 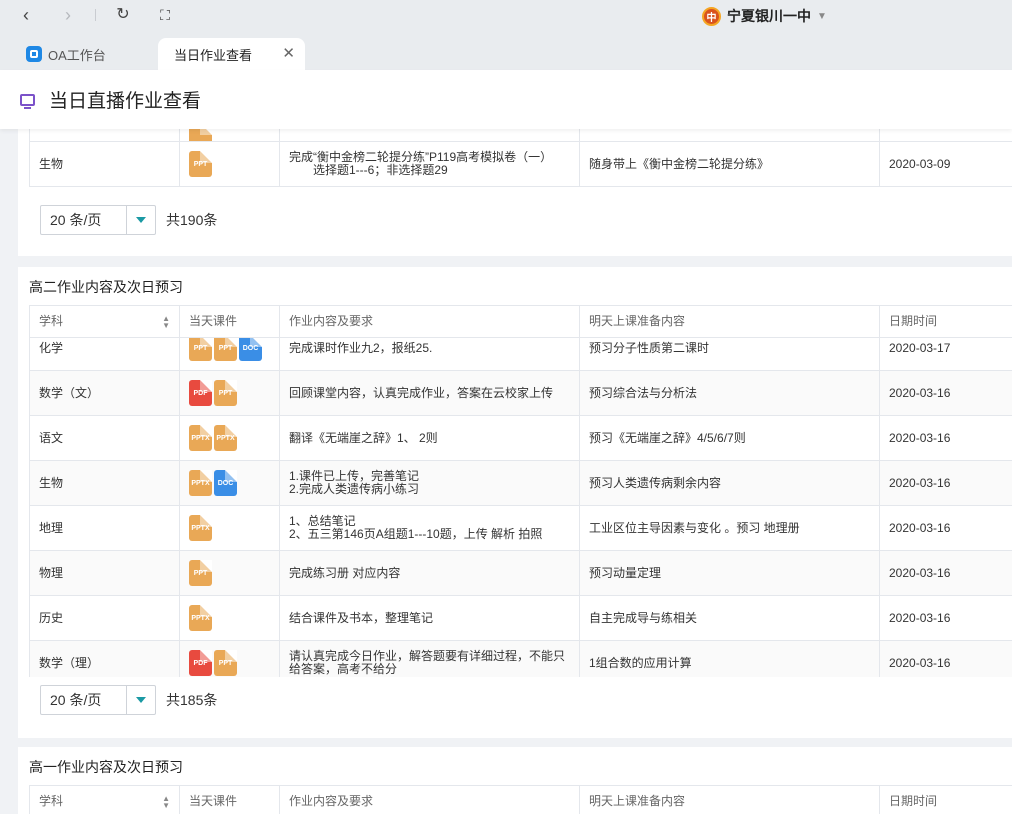 I want to click on tab-label: OA工作台, so click(x=77, y=55).